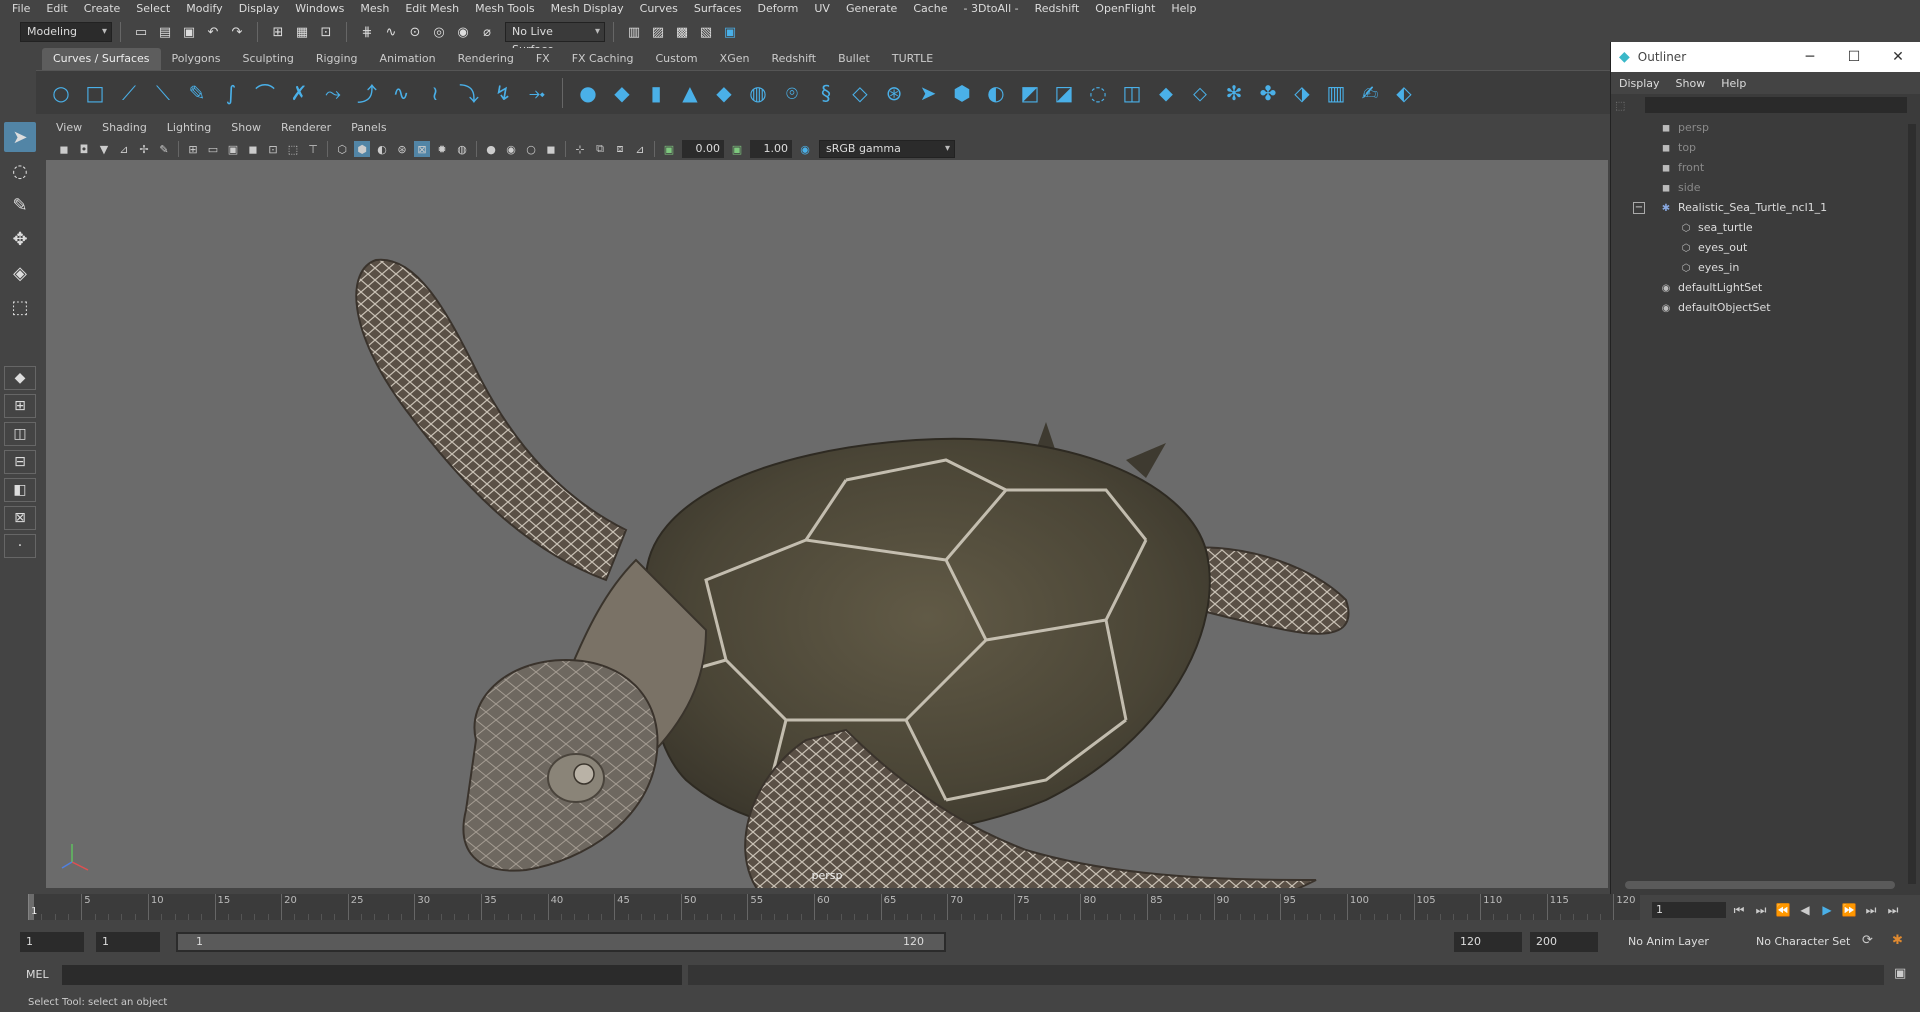 This screenshot has width=1920, height=1012. Describe the element at coordinates (61, 93) in the screenshot. I see `nurbs-circle-icon: ○` at that location.